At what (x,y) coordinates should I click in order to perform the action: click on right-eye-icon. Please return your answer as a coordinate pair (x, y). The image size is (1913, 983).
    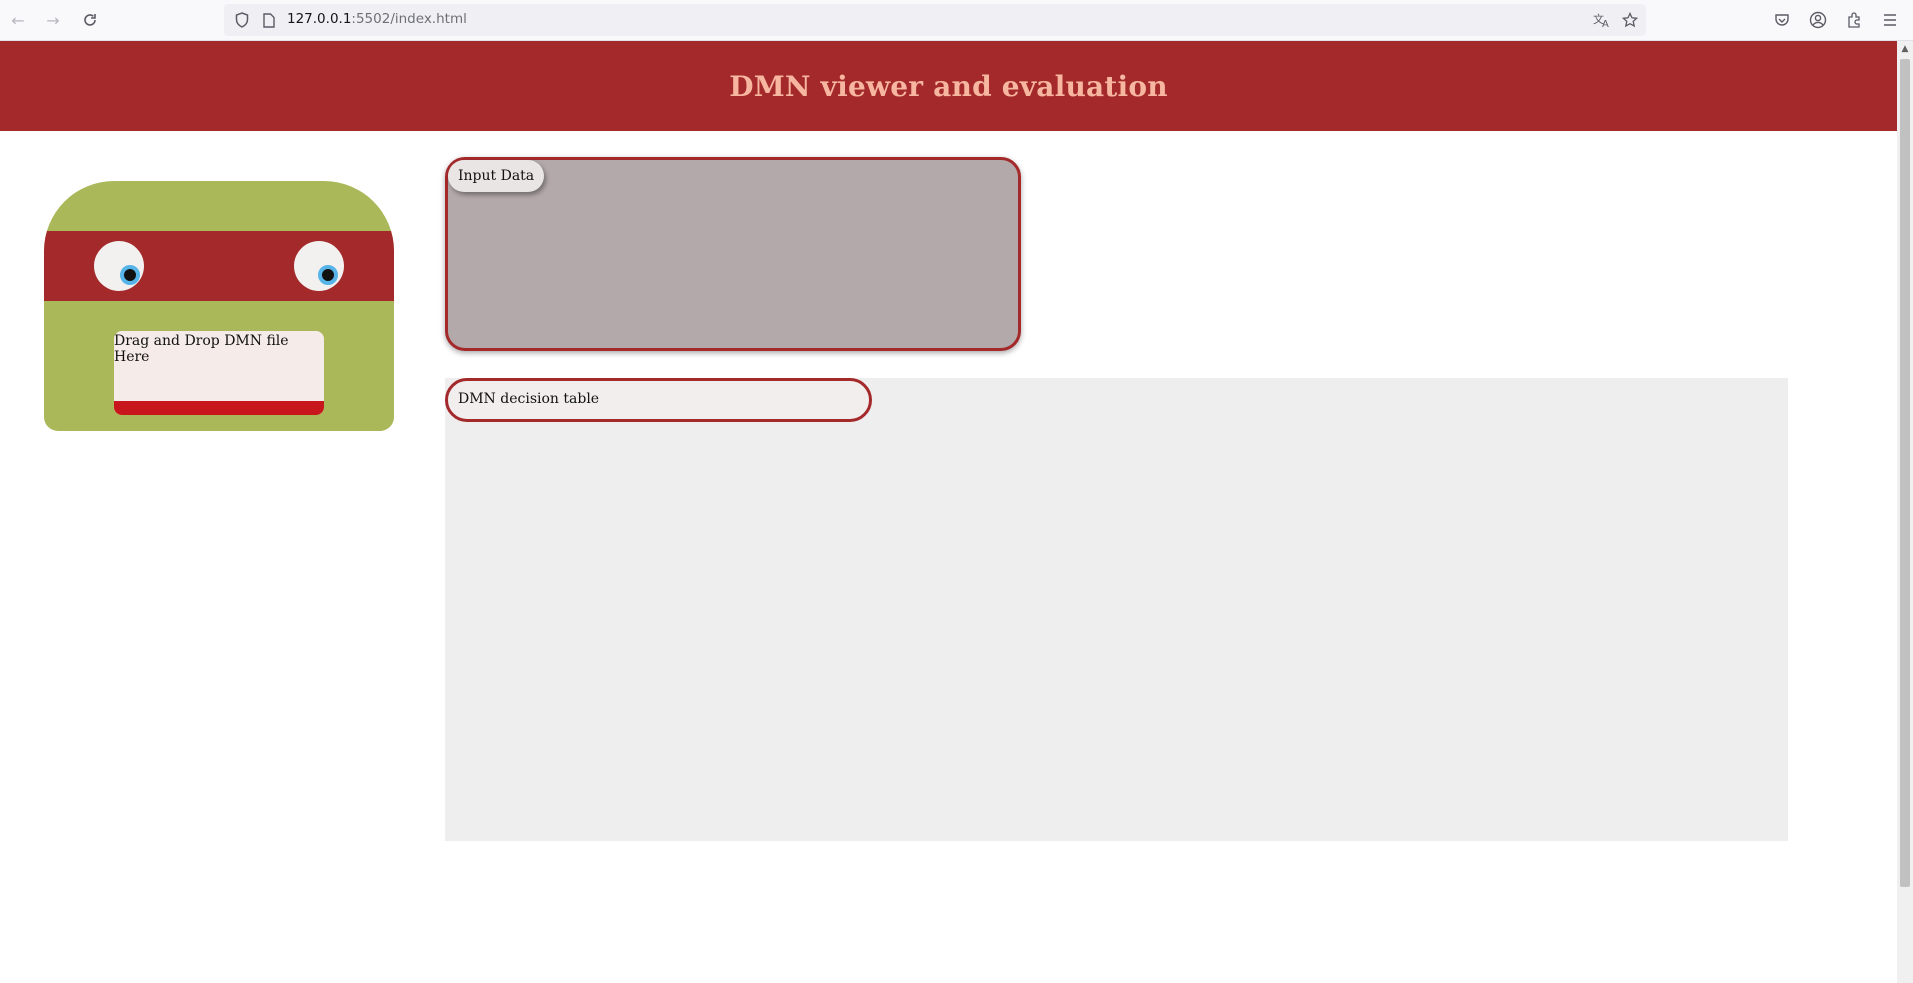
    Looking at the image, I should click on (319, 266).